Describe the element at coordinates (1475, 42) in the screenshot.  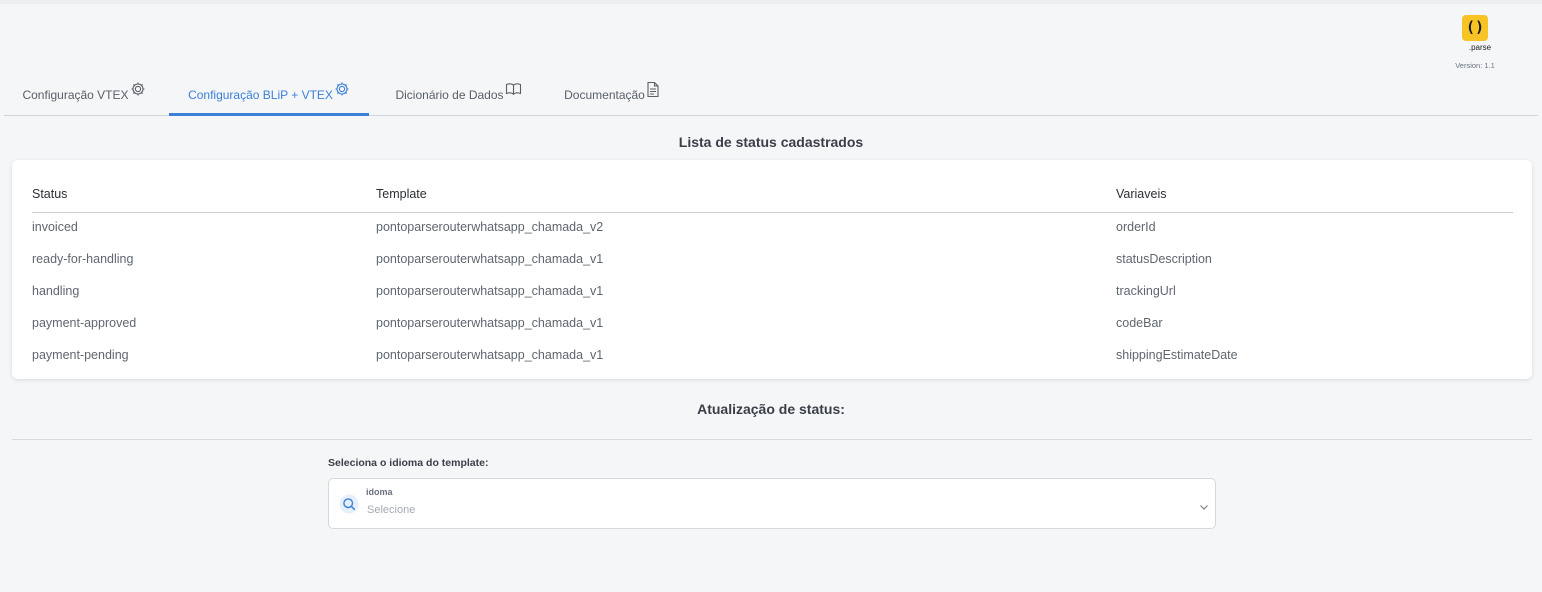
I see `brand-logo: () .parse Version: 1.1` at that location.